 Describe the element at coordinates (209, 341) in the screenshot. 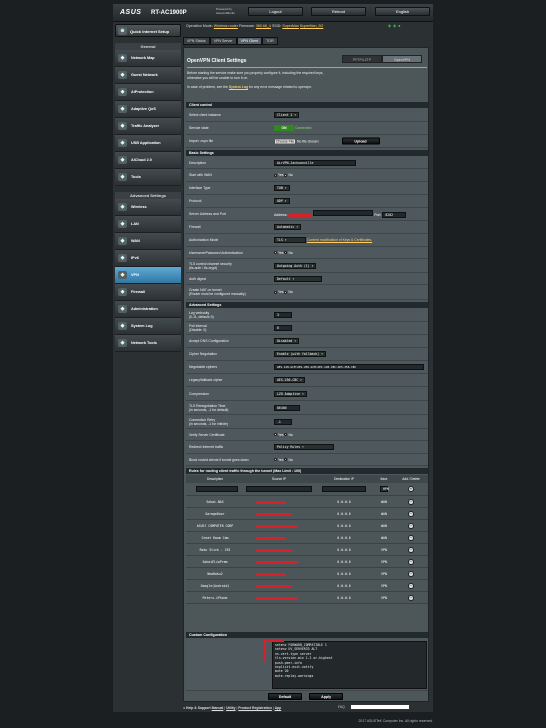

I see `dns-label: Accept DNS Configuration` at that location.